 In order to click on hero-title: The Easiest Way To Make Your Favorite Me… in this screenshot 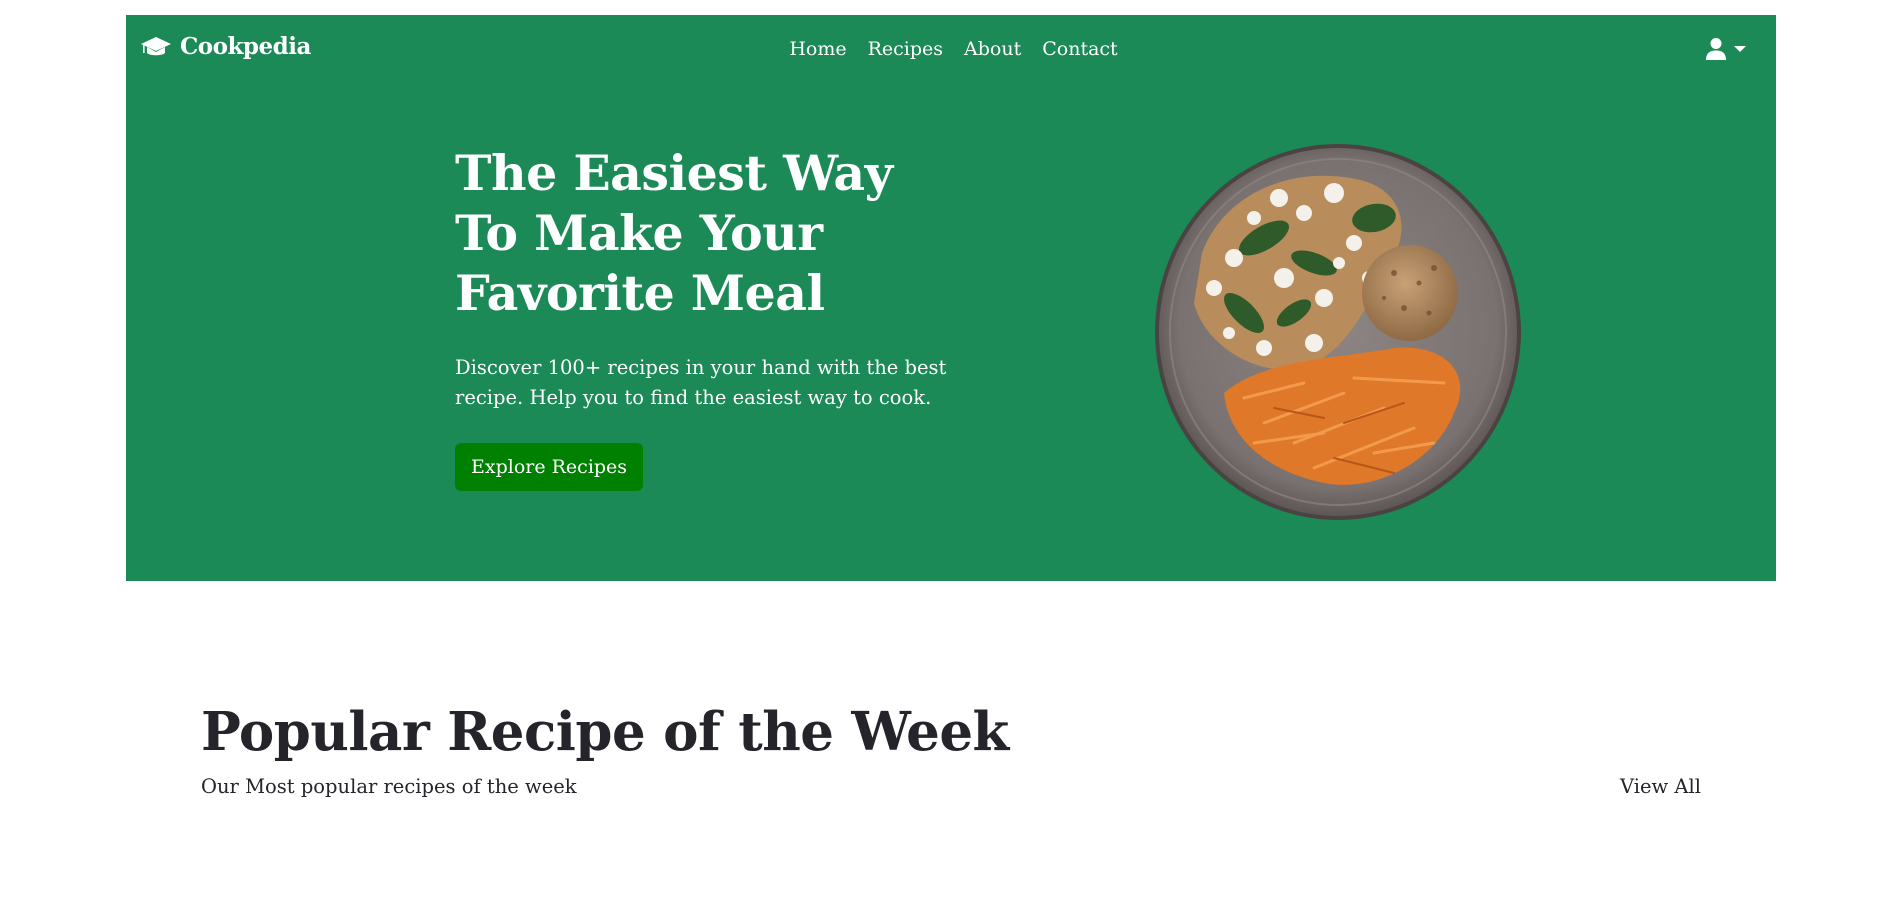, I will do `click(685, 233)`.